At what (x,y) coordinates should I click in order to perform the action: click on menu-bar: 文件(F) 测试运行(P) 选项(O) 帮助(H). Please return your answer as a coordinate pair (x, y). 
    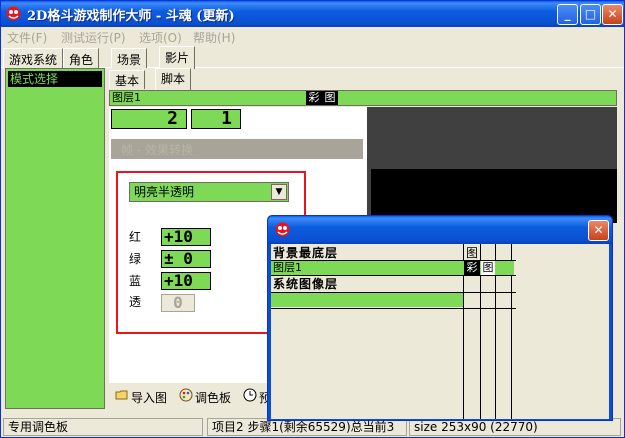
    Looking at the image, I should click on (312, 36).